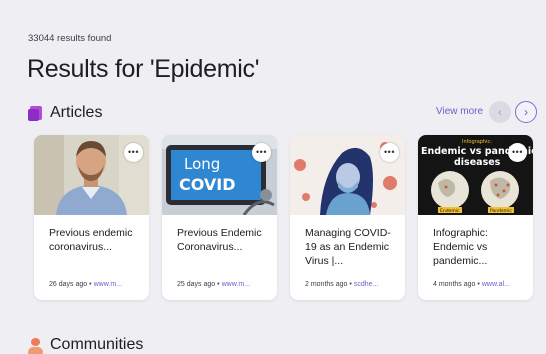 This screenshot has height=354, width=546. Describe the element at coordinates (76, 112) in the screenshot. I see `articles-section-title: Articles` at that location.